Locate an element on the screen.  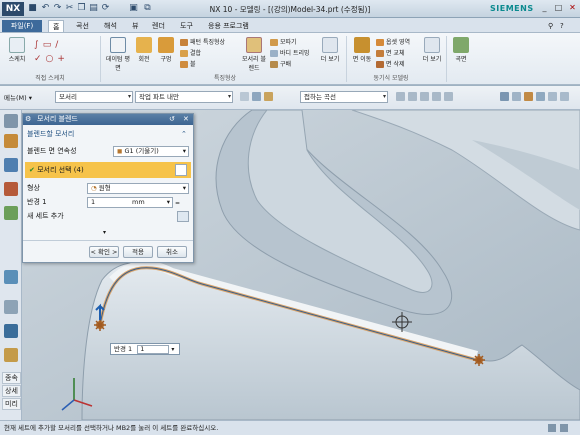
detail-panel-tab: 상세 is located at coordinates (11, 391).